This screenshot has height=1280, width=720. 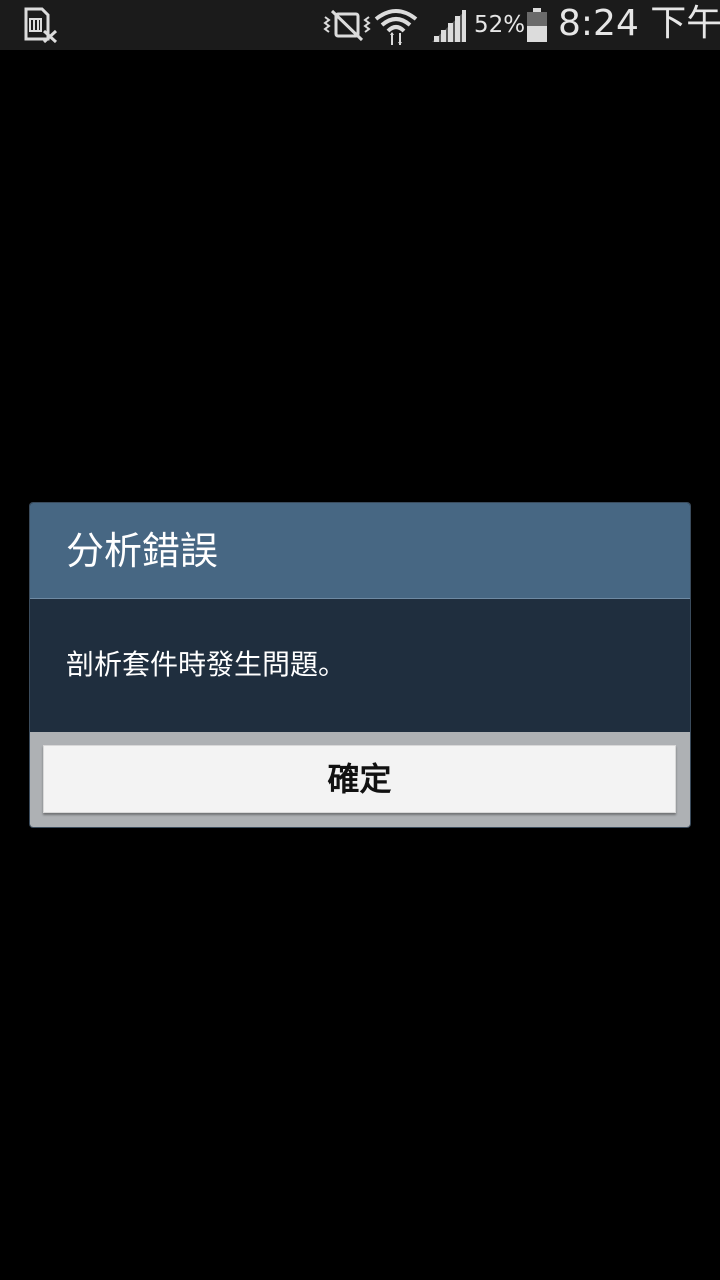 I want to click on dialog-message: 剖析套件時發生問題。, so click(x=206, y=664).